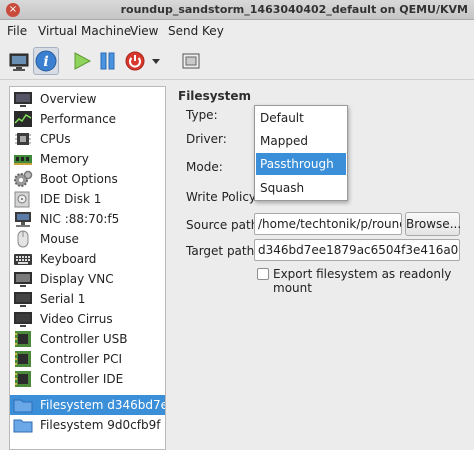 The height and width of the screenshot is (450, 474). I want to click on sidebar-item-nic: NIC :88:70:f5, so click(87, 219).